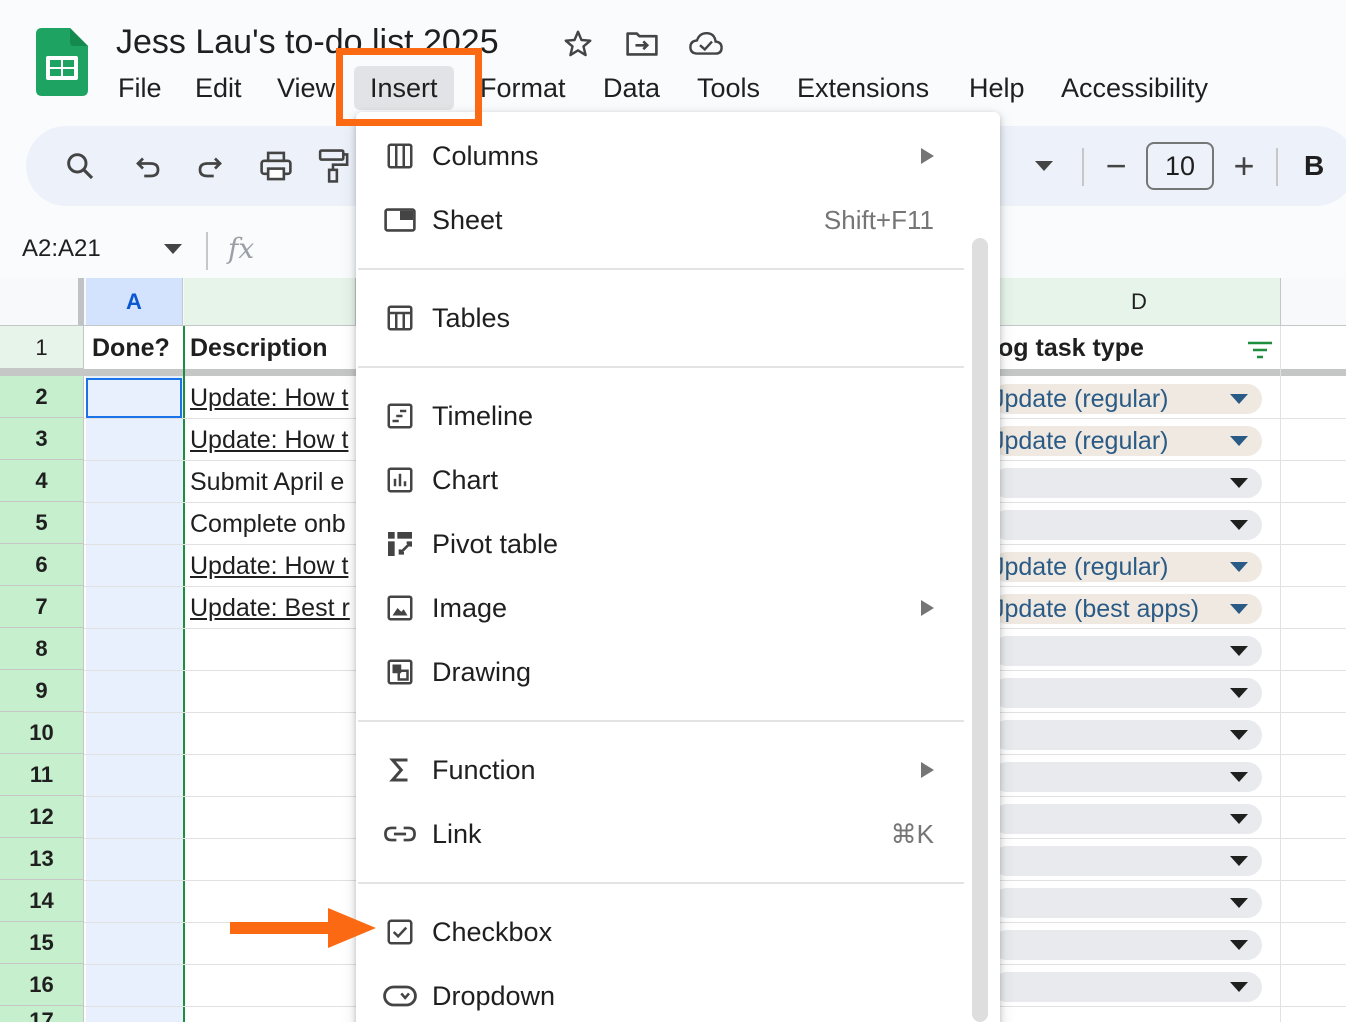 Image resolution: width=1346 pixels, height=1022 pixels. I want to click on column-header-a: A, so click(134, 302).